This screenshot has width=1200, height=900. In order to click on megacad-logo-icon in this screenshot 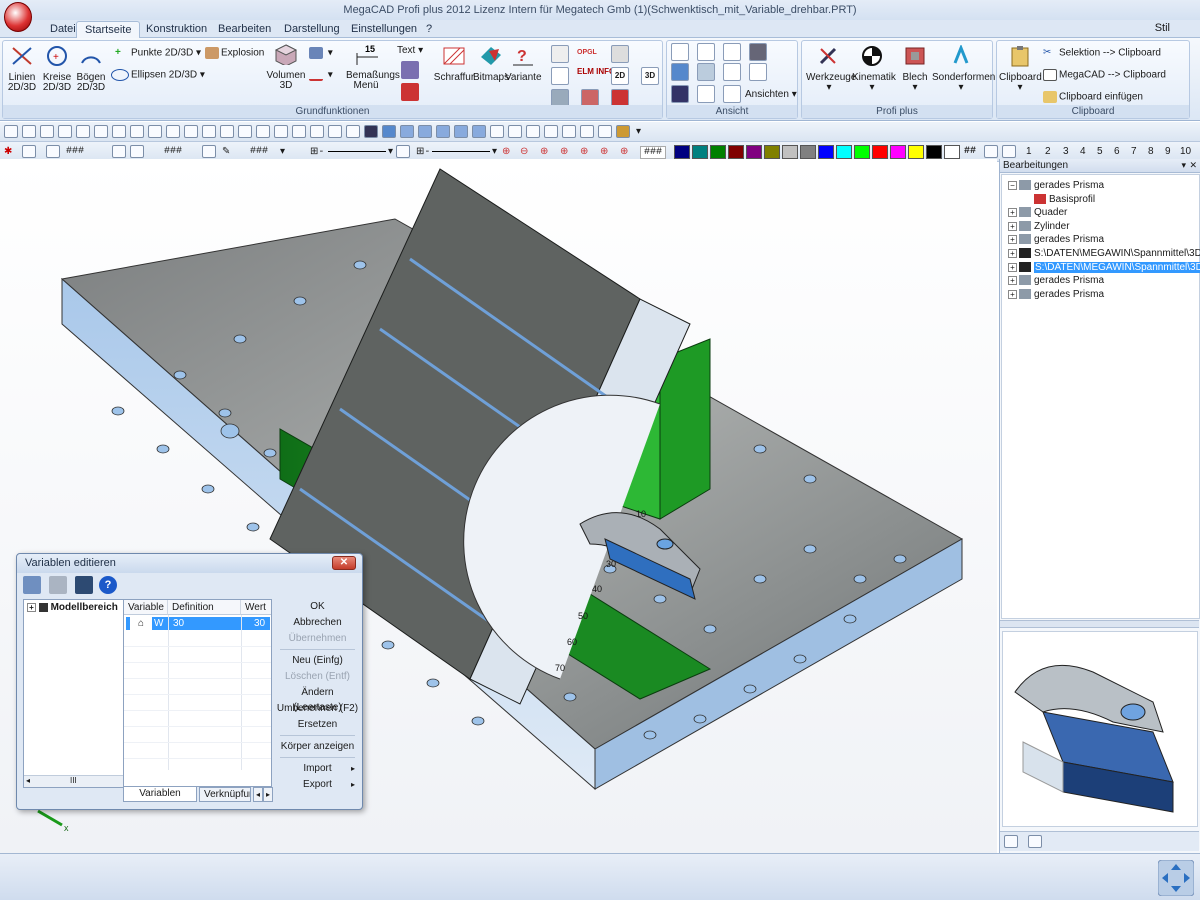, I will do `click(18, 17)`.